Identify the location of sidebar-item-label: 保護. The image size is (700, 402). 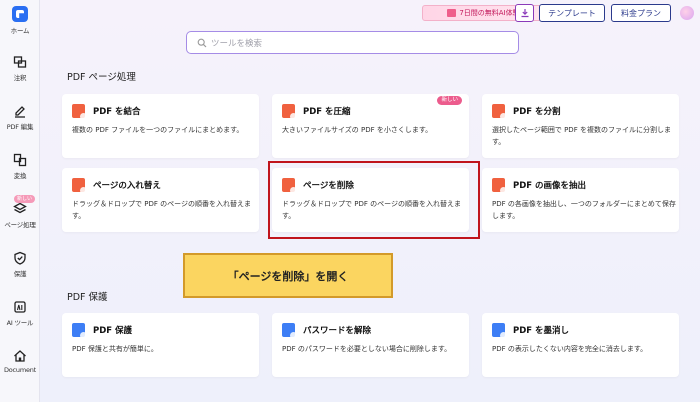
(20, 274).